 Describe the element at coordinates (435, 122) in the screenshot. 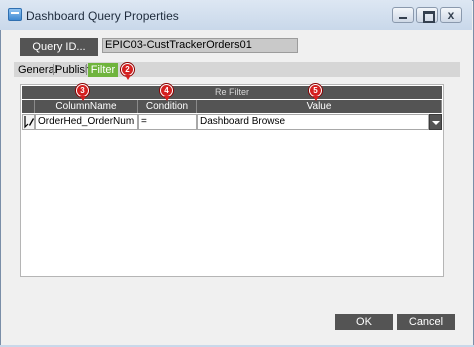

I see `value-dropdown-arrow-icon` at that location.